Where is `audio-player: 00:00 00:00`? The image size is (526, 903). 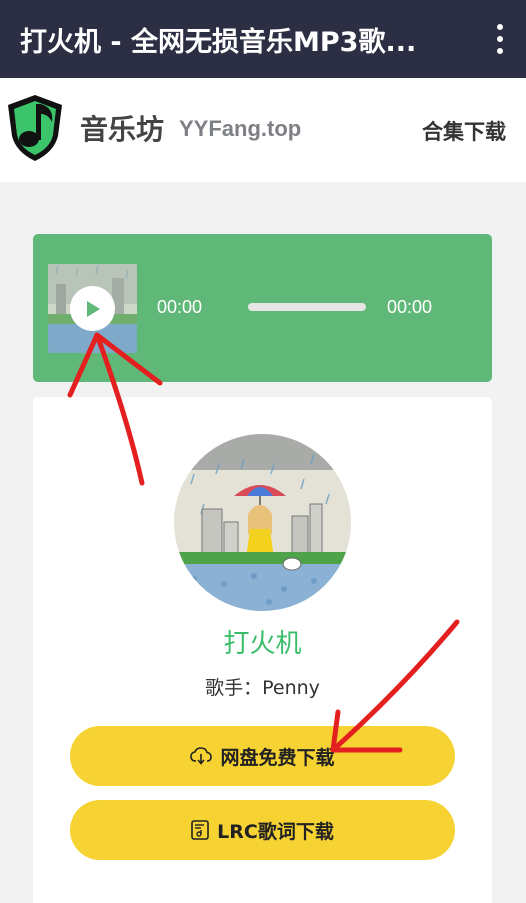
audio-player: 00:00 00:00 is located at coordinates (262, 308).